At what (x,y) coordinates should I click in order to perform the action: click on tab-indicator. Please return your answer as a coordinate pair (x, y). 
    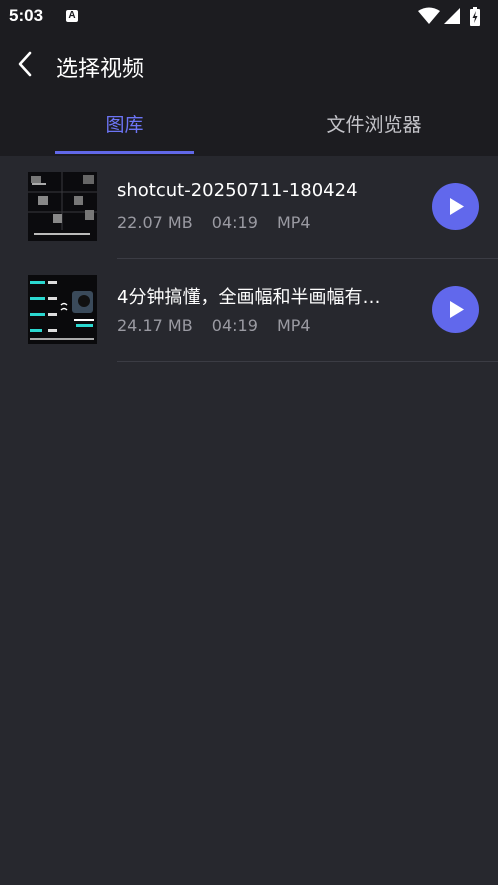
    Looking at the image, I should click on (124, 152).